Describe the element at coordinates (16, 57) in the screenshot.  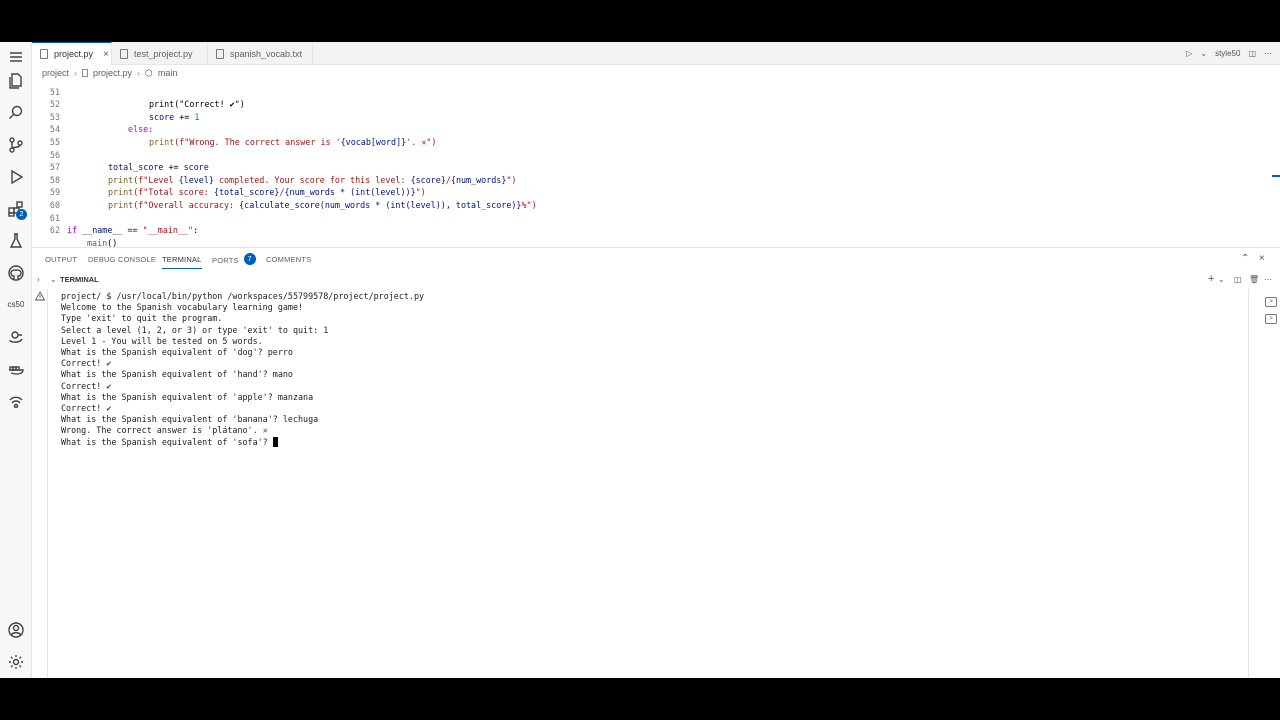
I see `menu-icon` at that location.